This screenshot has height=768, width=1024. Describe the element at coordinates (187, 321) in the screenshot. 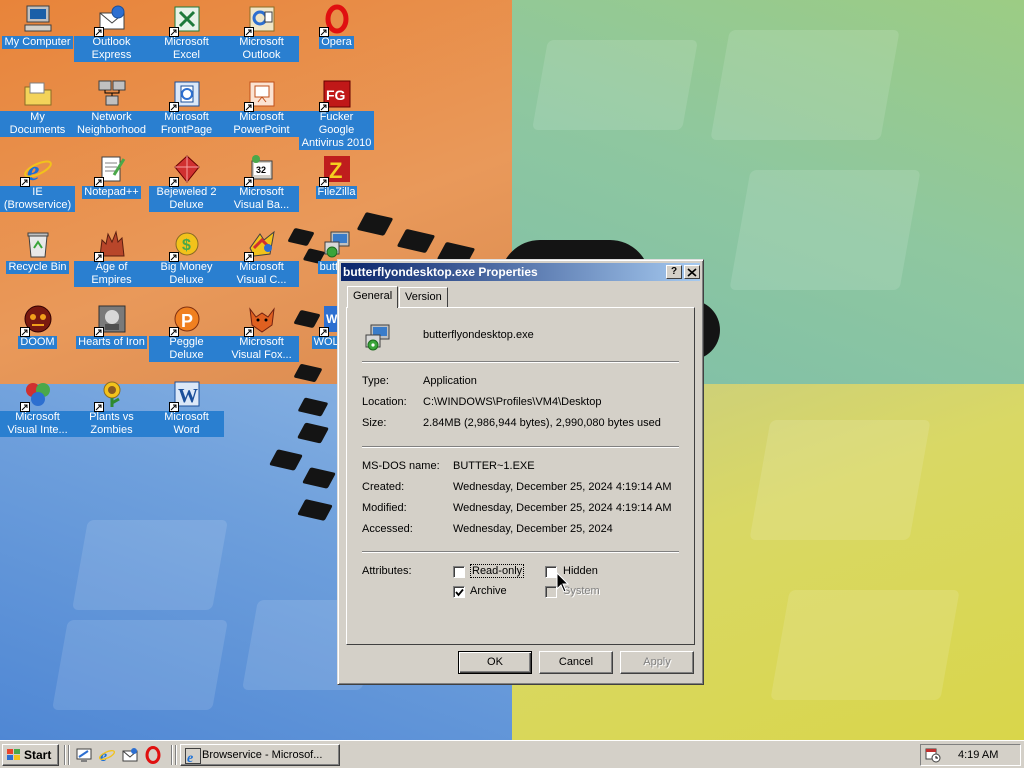

I see `svg-text: P` at that location.